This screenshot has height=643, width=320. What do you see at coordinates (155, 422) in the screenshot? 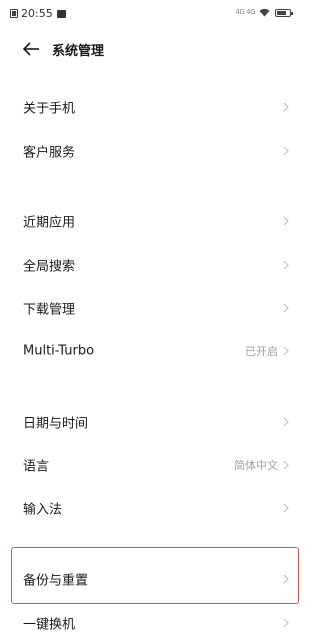
I see `settings-item-date-time: 日期与时间` at bounding box center [155, 422].